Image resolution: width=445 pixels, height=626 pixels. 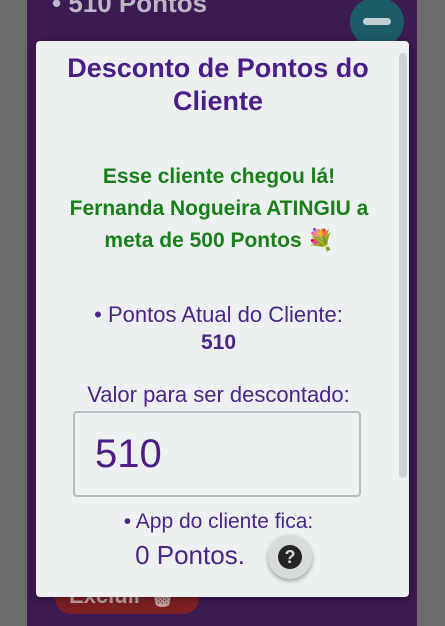 I want to click on current-points-label: • Pontos Atual do Cliente:, so click(x=218, y=314).